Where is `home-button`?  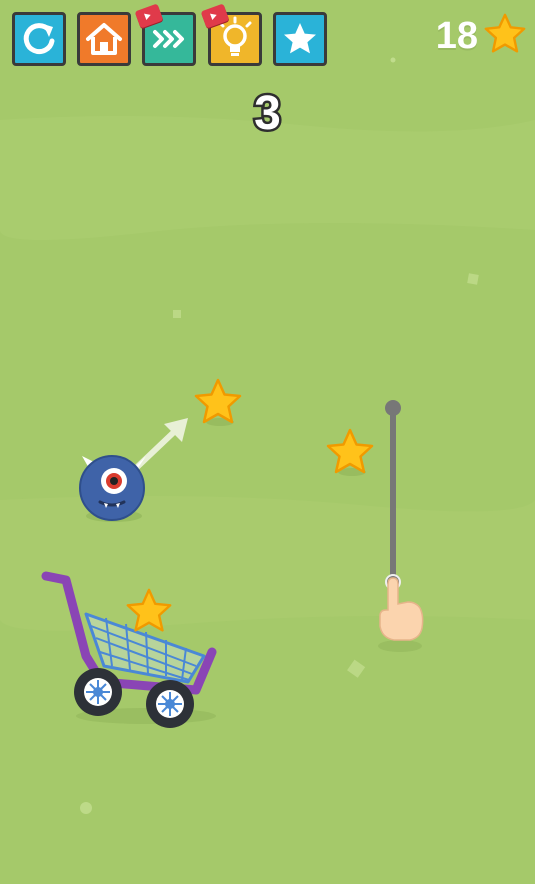
home-button is located at coordinates (104, 39).